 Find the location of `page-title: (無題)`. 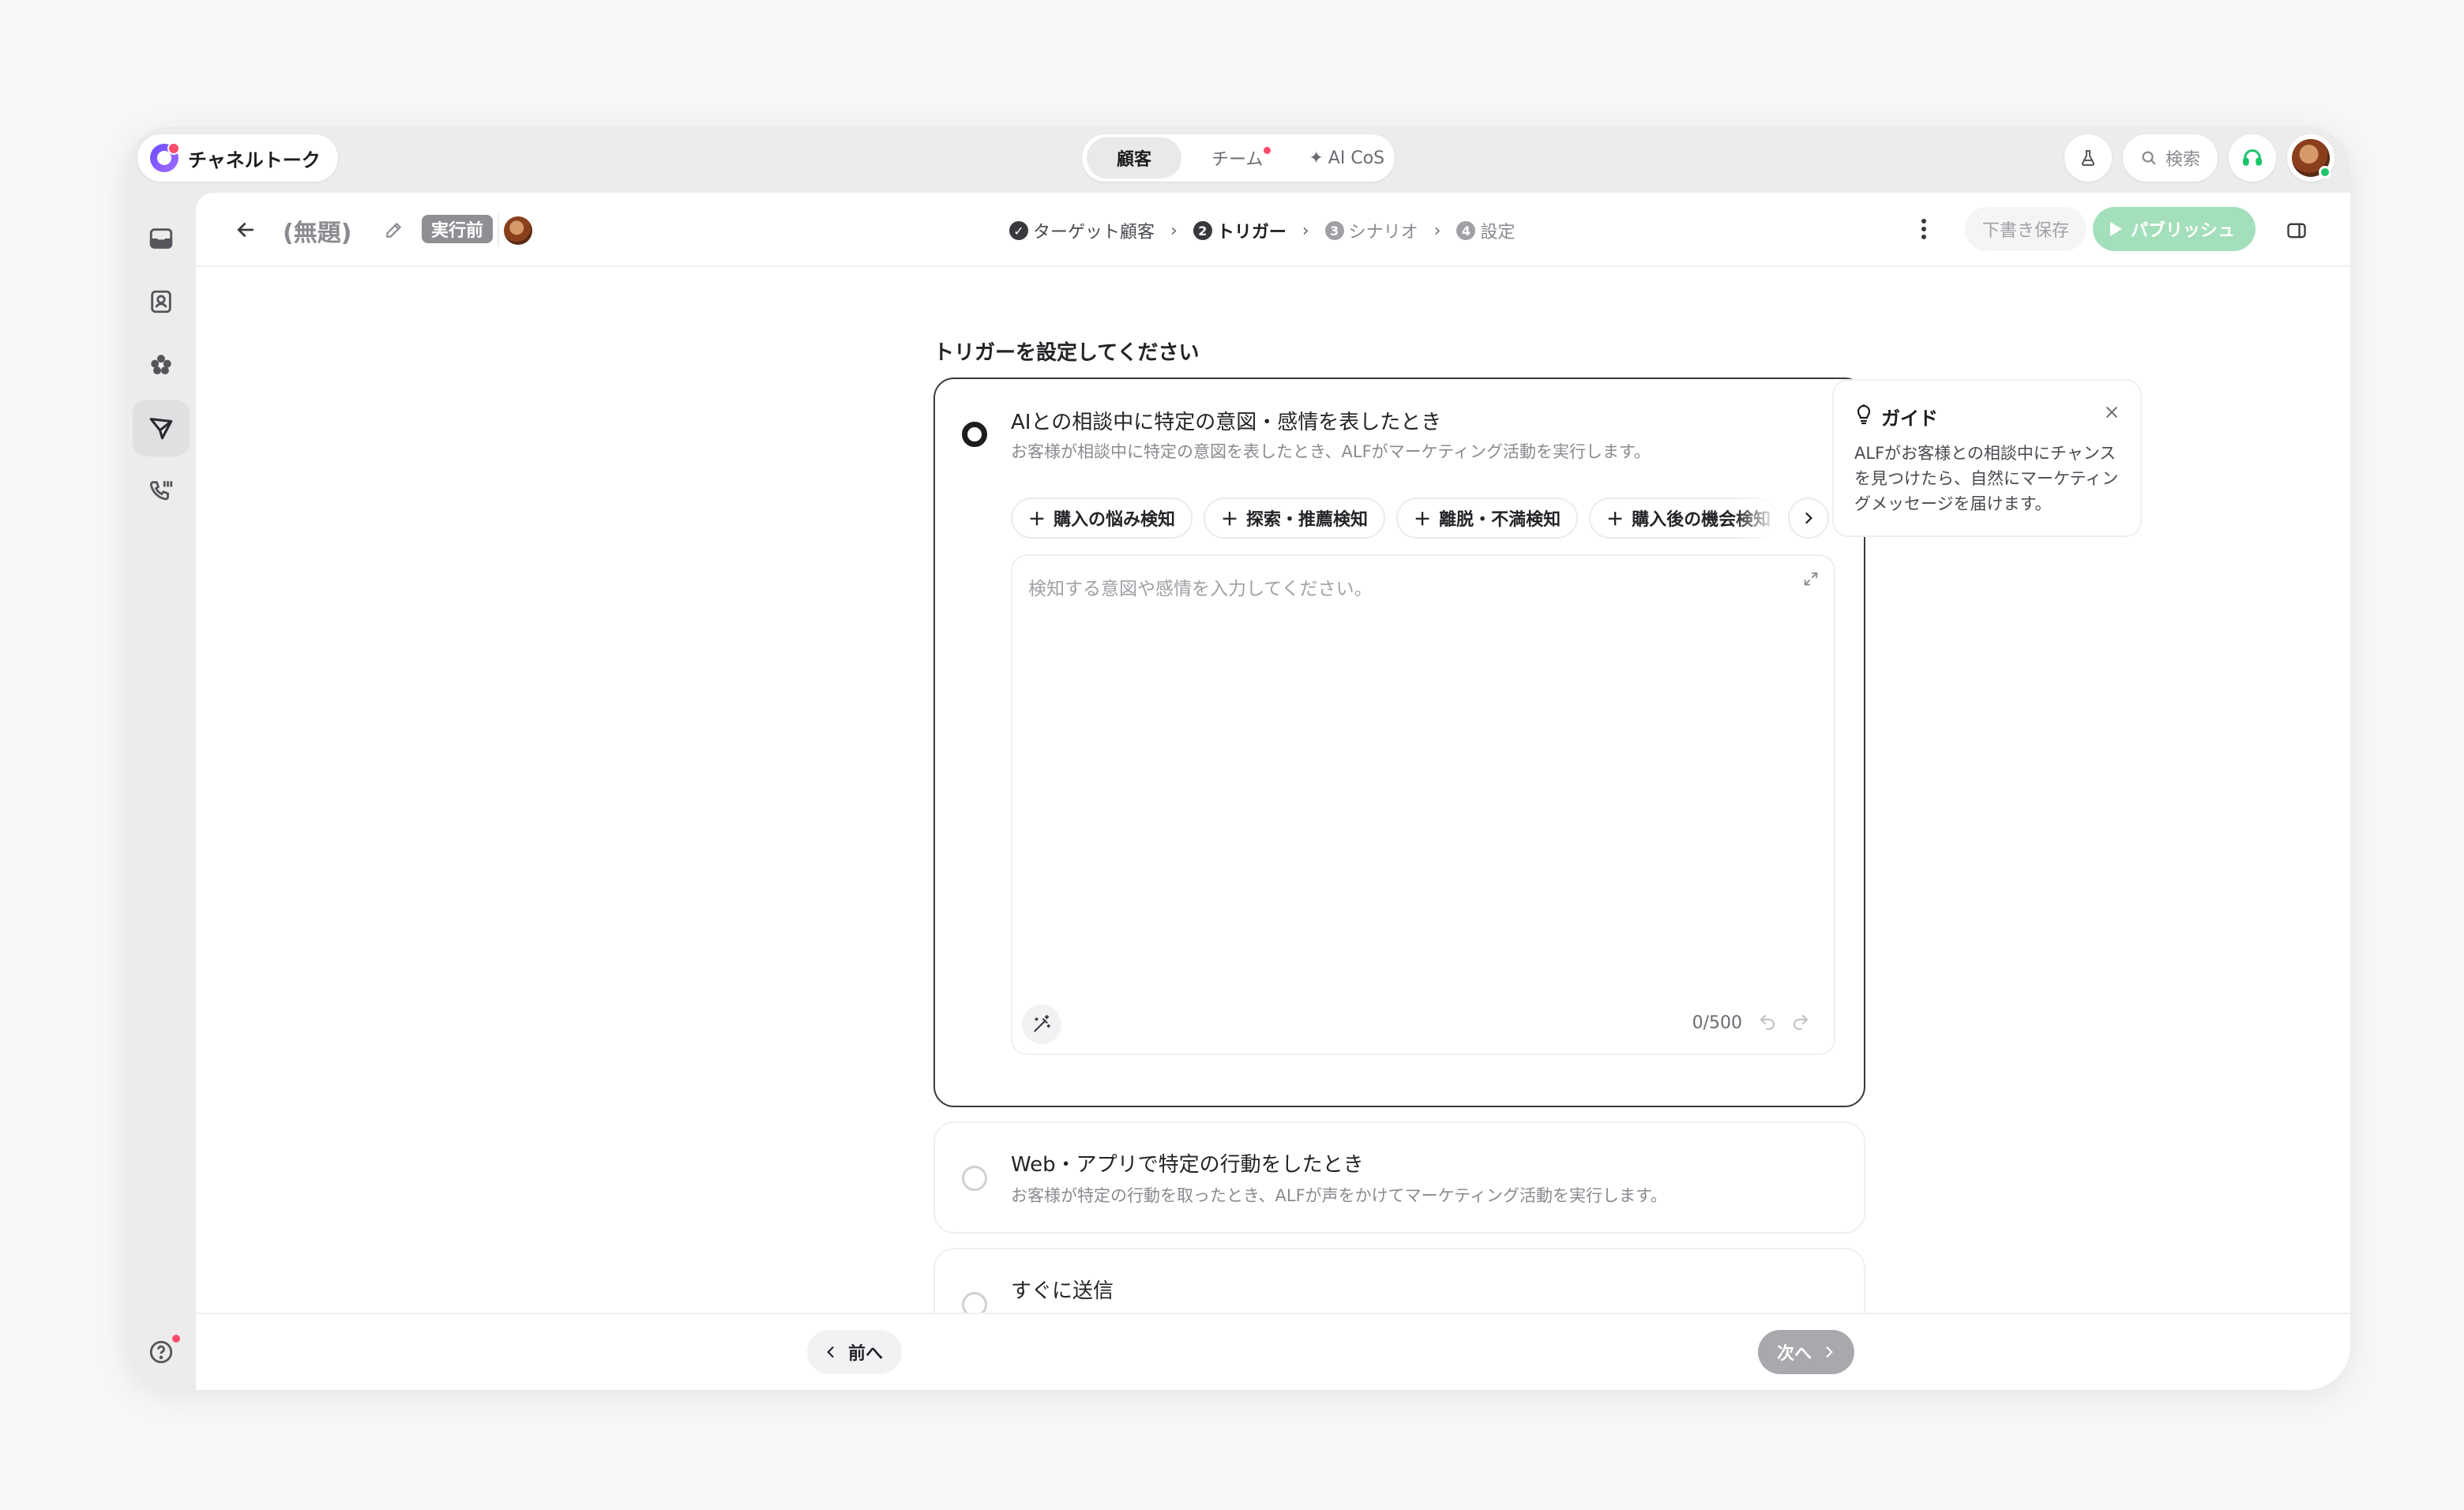

page-title: (無題) is located at coordinates (317, 231).